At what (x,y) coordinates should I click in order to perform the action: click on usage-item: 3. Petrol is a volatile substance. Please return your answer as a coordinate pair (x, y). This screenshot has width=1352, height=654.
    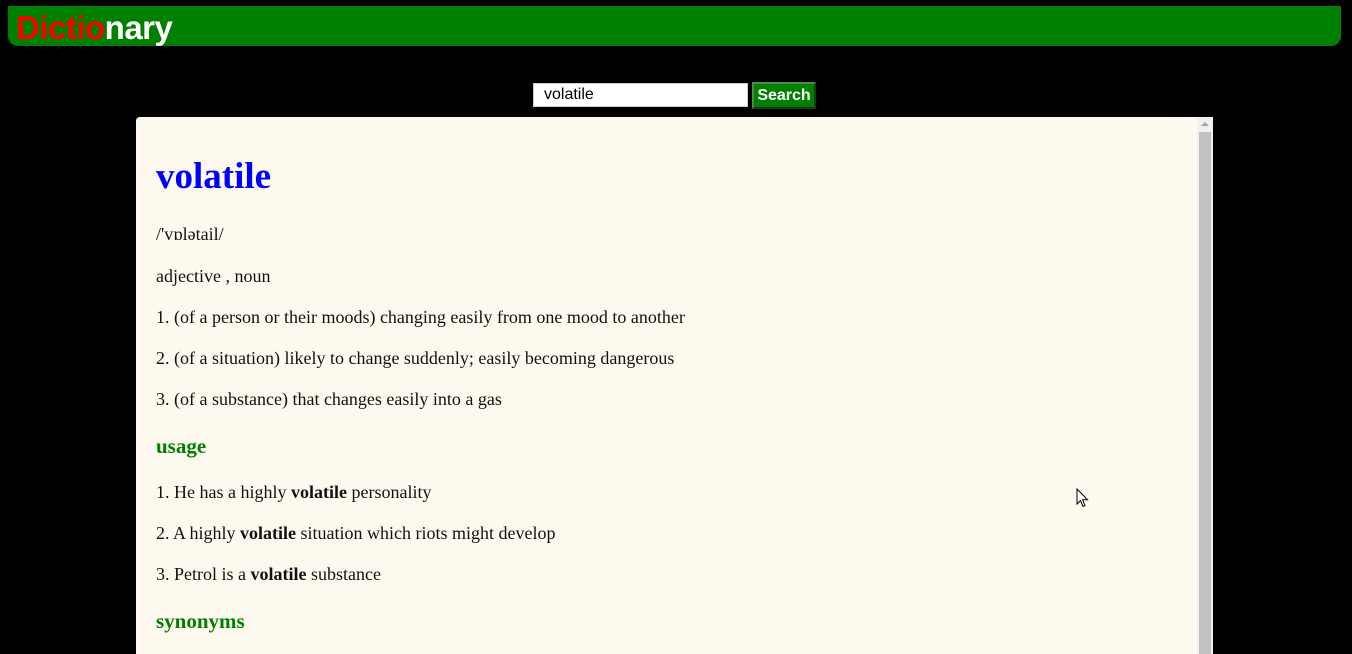
    Looking at the image, I should click on (268, 574).